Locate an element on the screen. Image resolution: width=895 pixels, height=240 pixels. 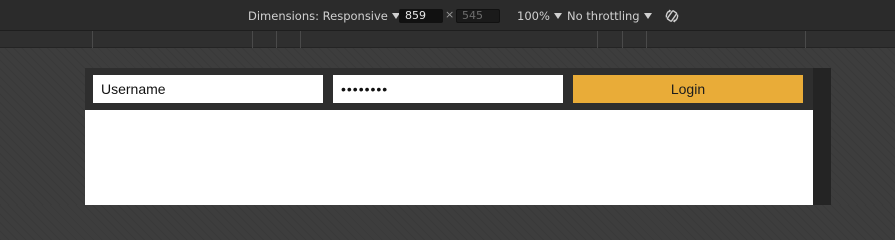
throttling-dropdown: No throttling is located at coordinates (609, 16).